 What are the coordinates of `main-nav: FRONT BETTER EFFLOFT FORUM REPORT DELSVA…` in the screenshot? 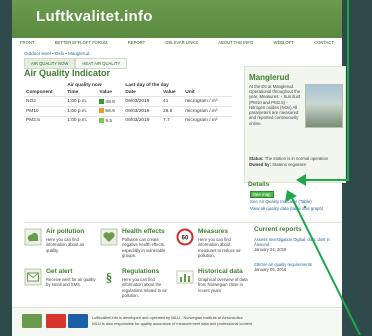 It's located at (177, 45).